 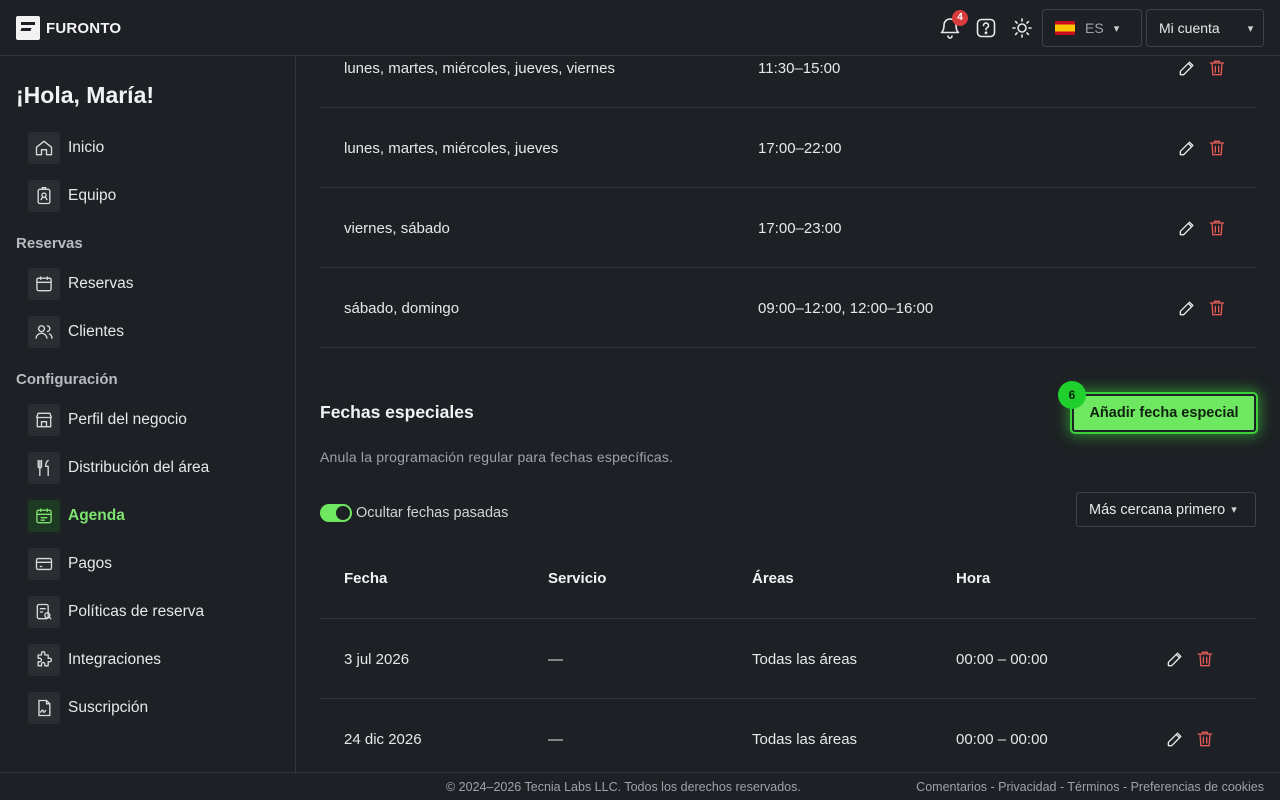 I want to click on column-header-areas: Áreas, so click(x=773, y=578).